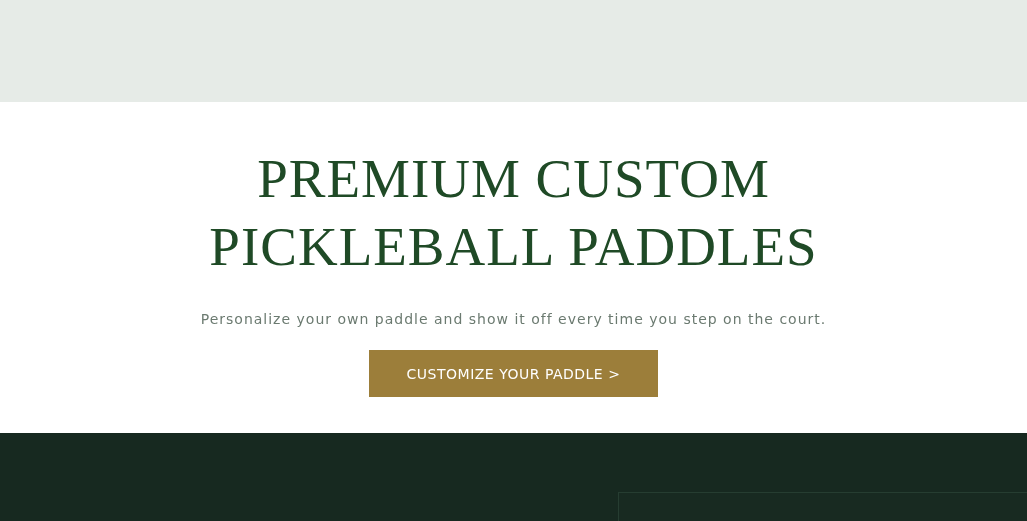  Describe the element at coordinates (513, 247) in the screenshot. I see `hero-heading-line: PICKLEBALL PADDLES` at that location.